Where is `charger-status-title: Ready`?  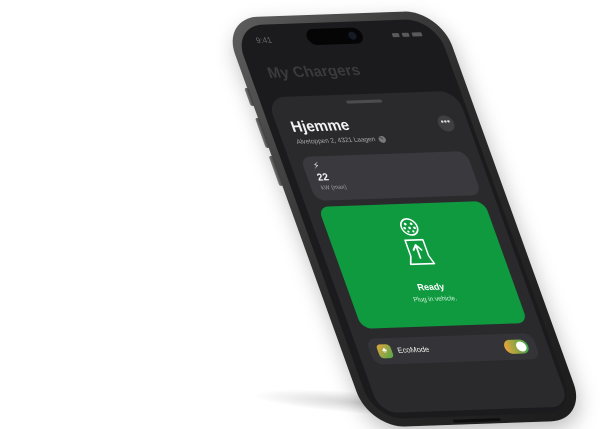
charger-status-title: Ready is located at coordinates (430, 287).